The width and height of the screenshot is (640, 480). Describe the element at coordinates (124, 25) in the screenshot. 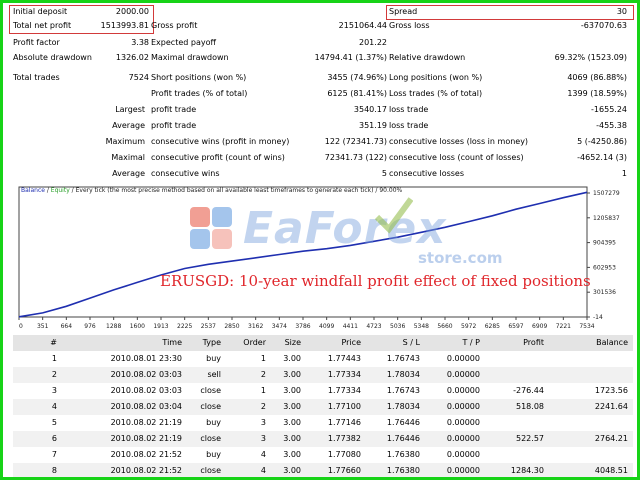

I see `total-net-profit-value: 1513993.81` at that location.